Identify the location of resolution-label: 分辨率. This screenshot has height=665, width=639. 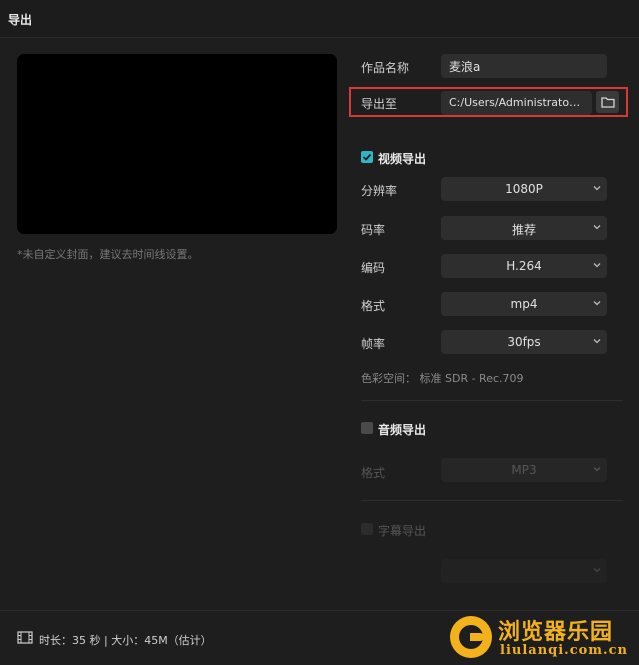
(379, 191).